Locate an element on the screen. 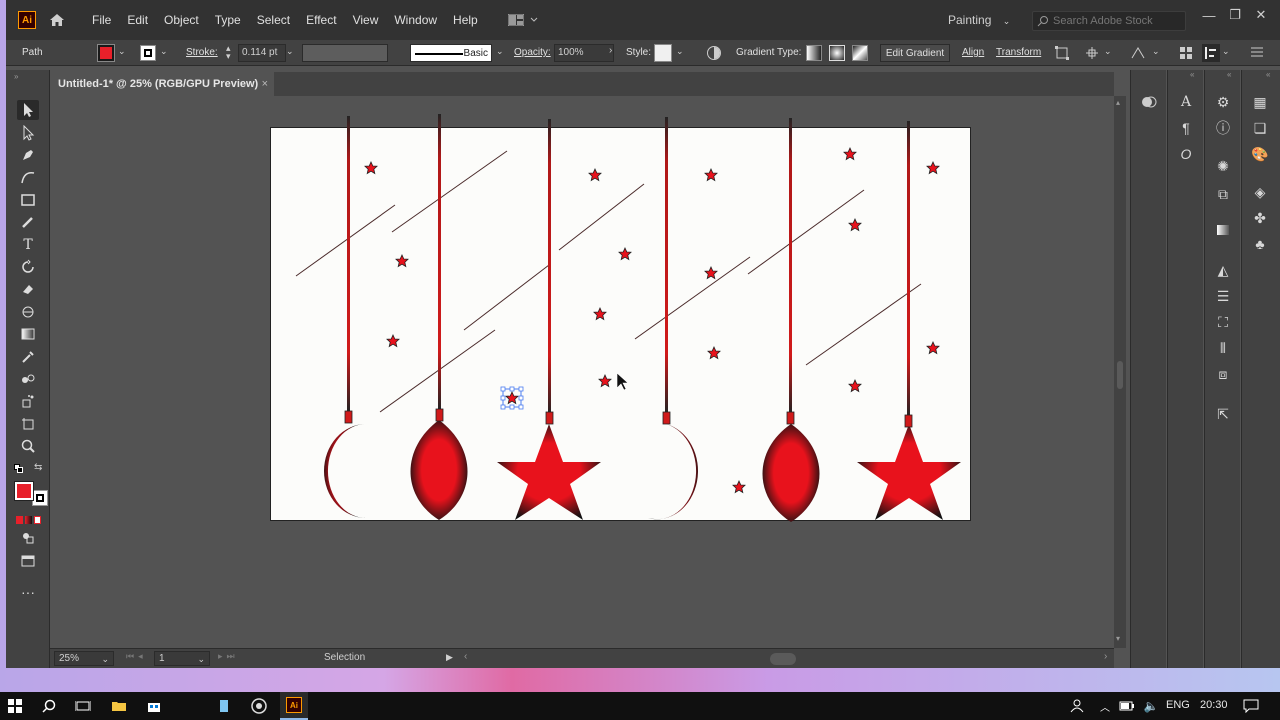 The image size is (1280, 720). arrange-documents-button is located at coordinates (524, 20).